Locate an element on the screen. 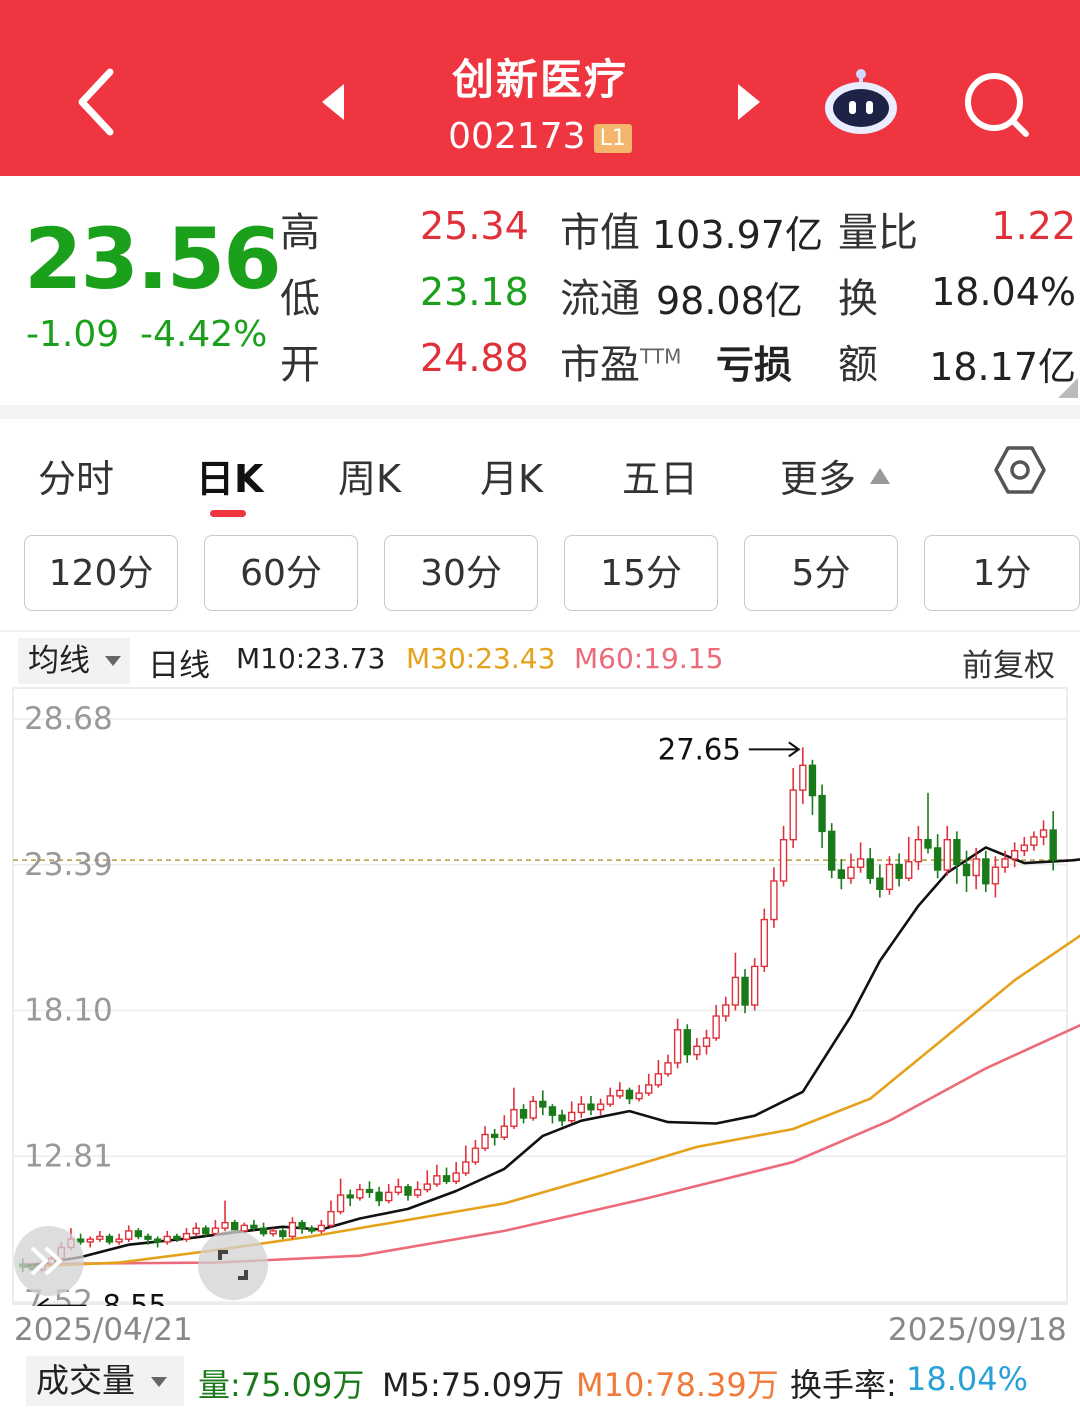 This screenshot has width=1080, height=1409. expand-corner-icon is located at coordinates (1068, 390).